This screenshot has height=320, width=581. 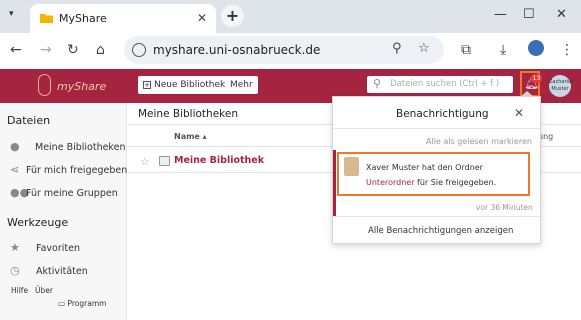 What do you see at coordinates (15, 270) in the screenshot?
I see `clock-icon: ◷` at bounding box center [15, 270].